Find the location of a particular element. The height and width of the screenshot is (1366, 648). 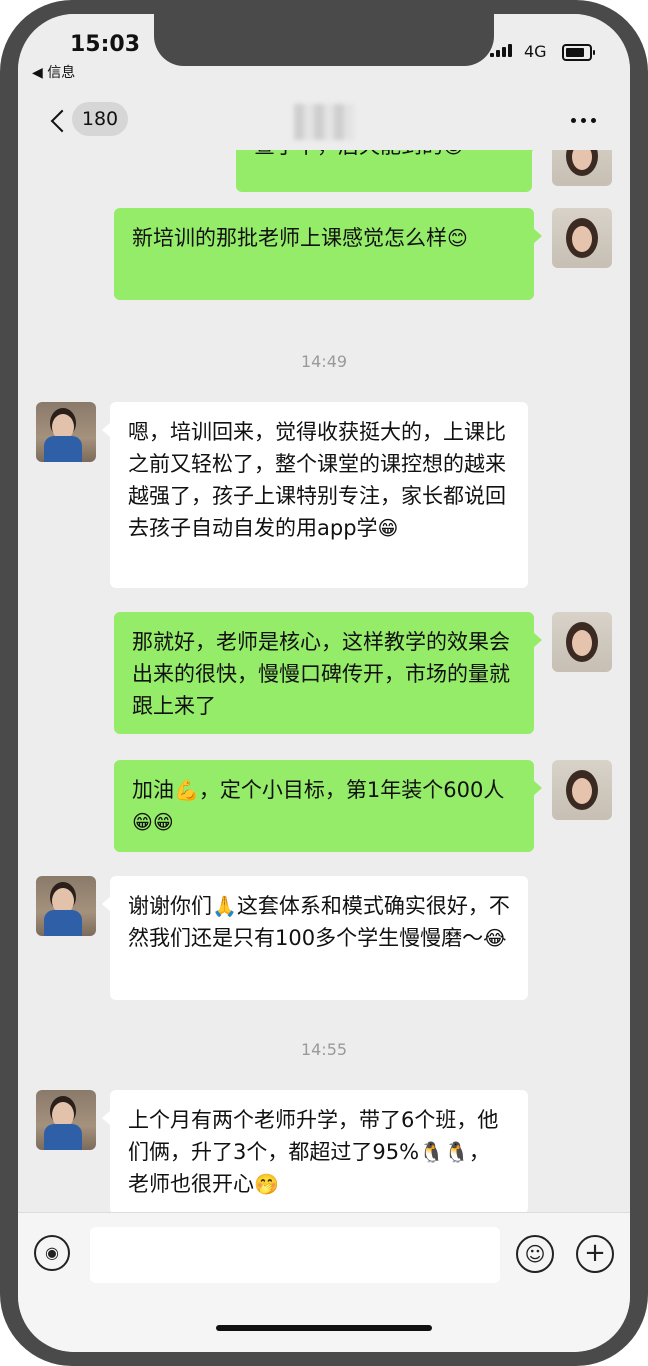

plus-icon: + is located at coordinates (595, 1254).